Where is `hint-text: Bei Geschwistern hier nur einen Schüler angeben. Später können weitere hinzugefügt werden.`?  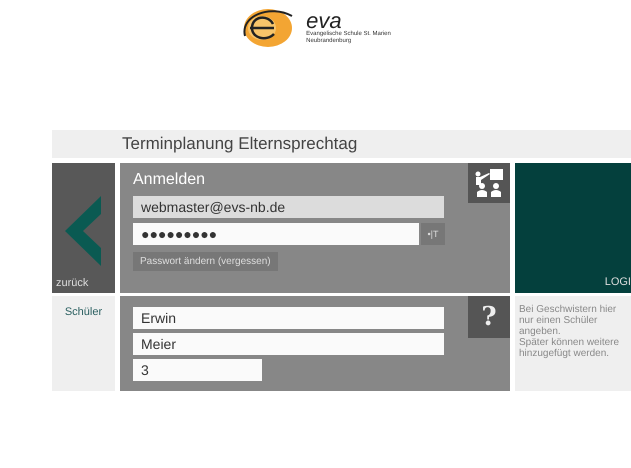 hint-text: Bei Geschwistern hier nur einen Schüler angeben. Später können weitere hinzugefügt werden. is located at coordinates (573, 343).